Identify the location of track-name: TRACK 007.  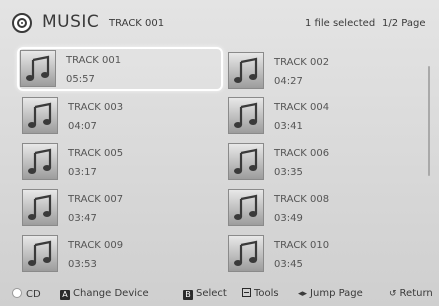
(96, 199).